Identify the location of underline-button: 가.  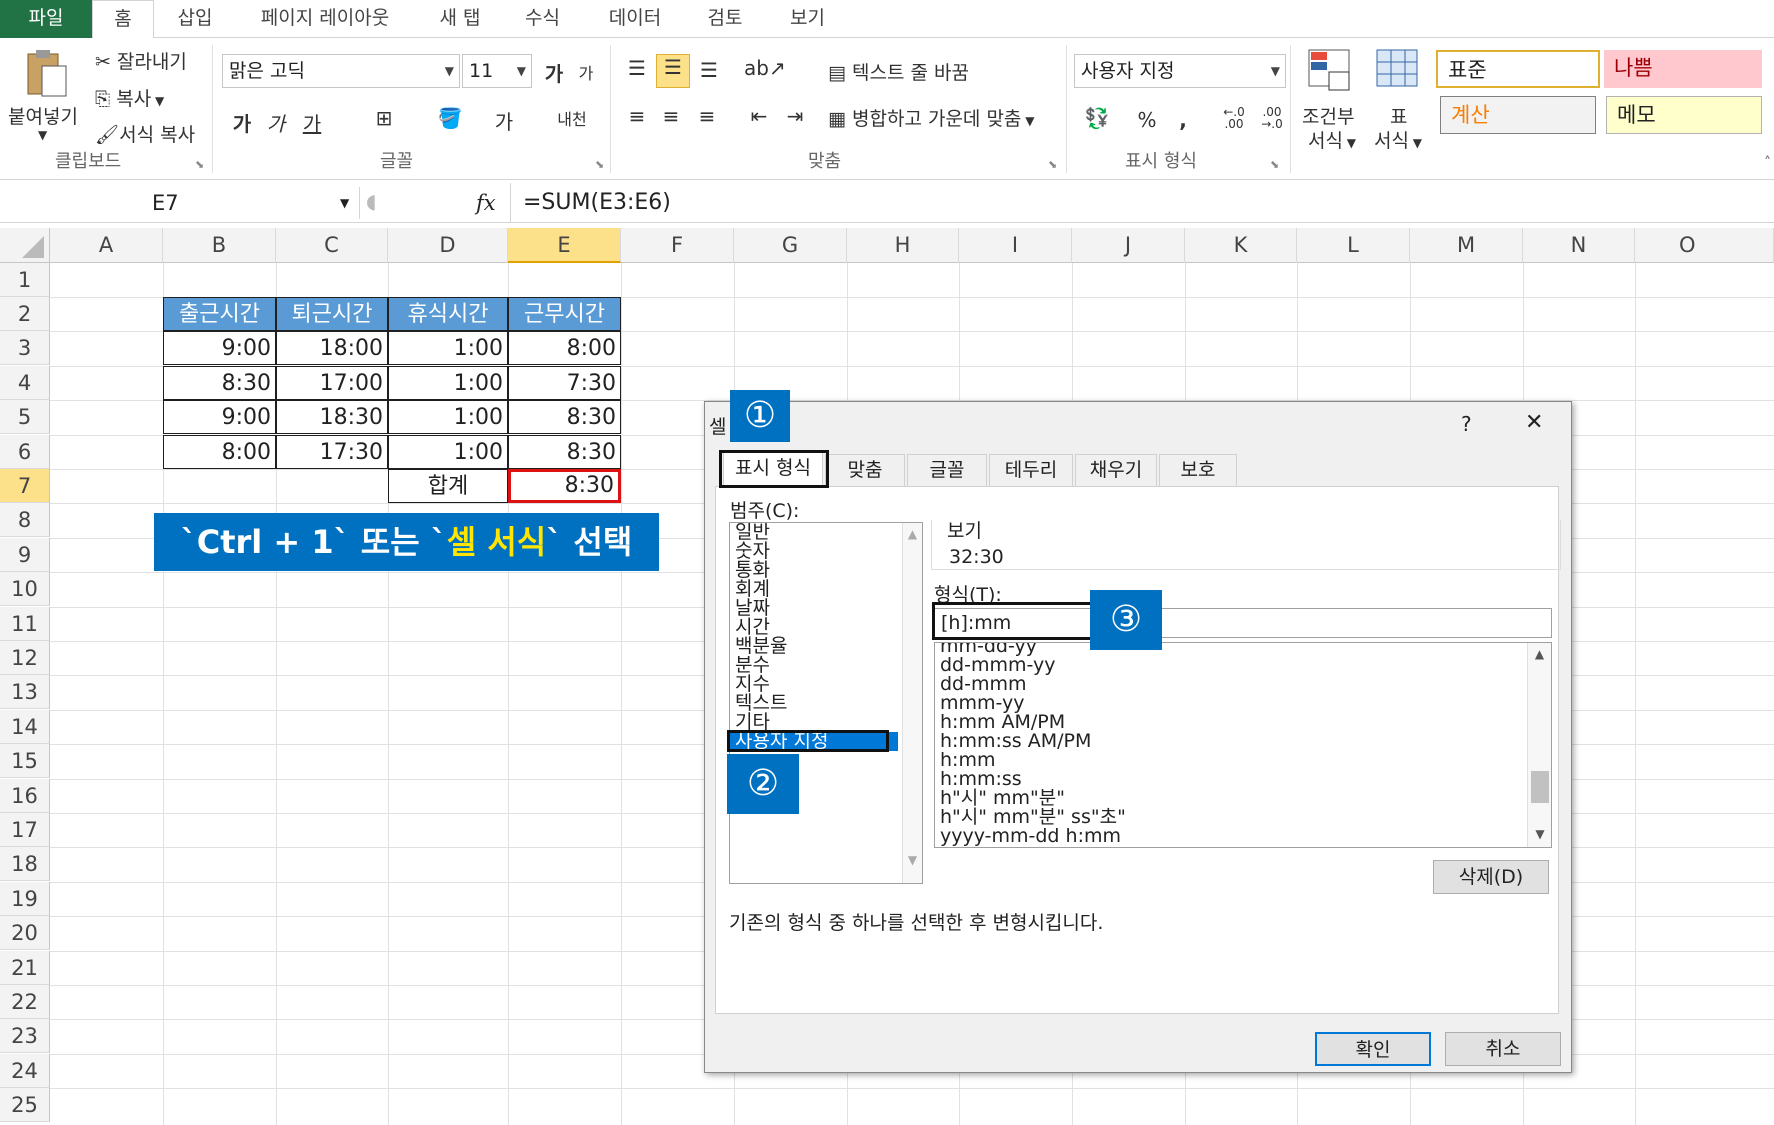
(312, 122).